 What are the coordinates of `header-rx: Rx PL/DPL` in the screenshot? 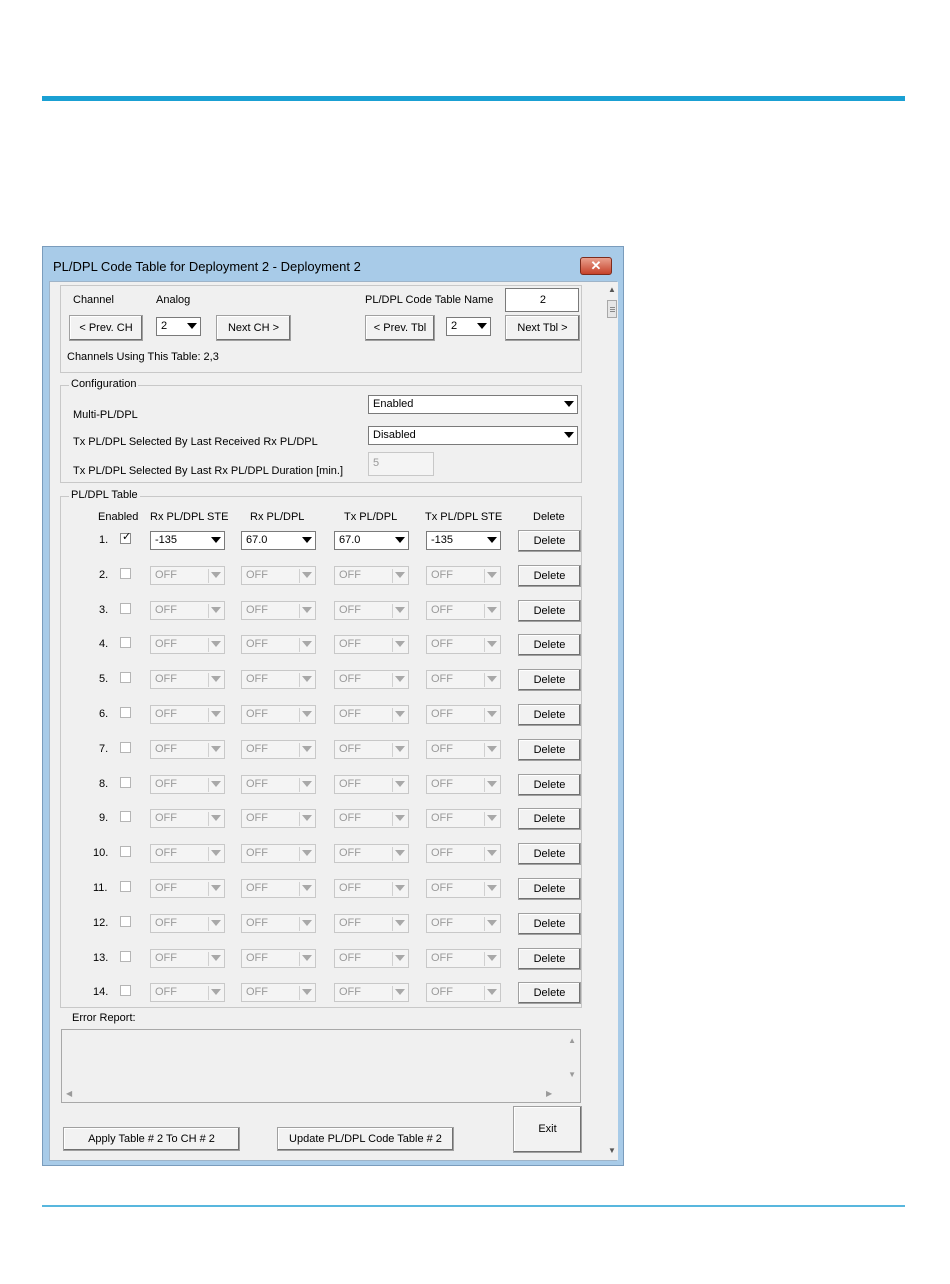 It's located at (277, 517).